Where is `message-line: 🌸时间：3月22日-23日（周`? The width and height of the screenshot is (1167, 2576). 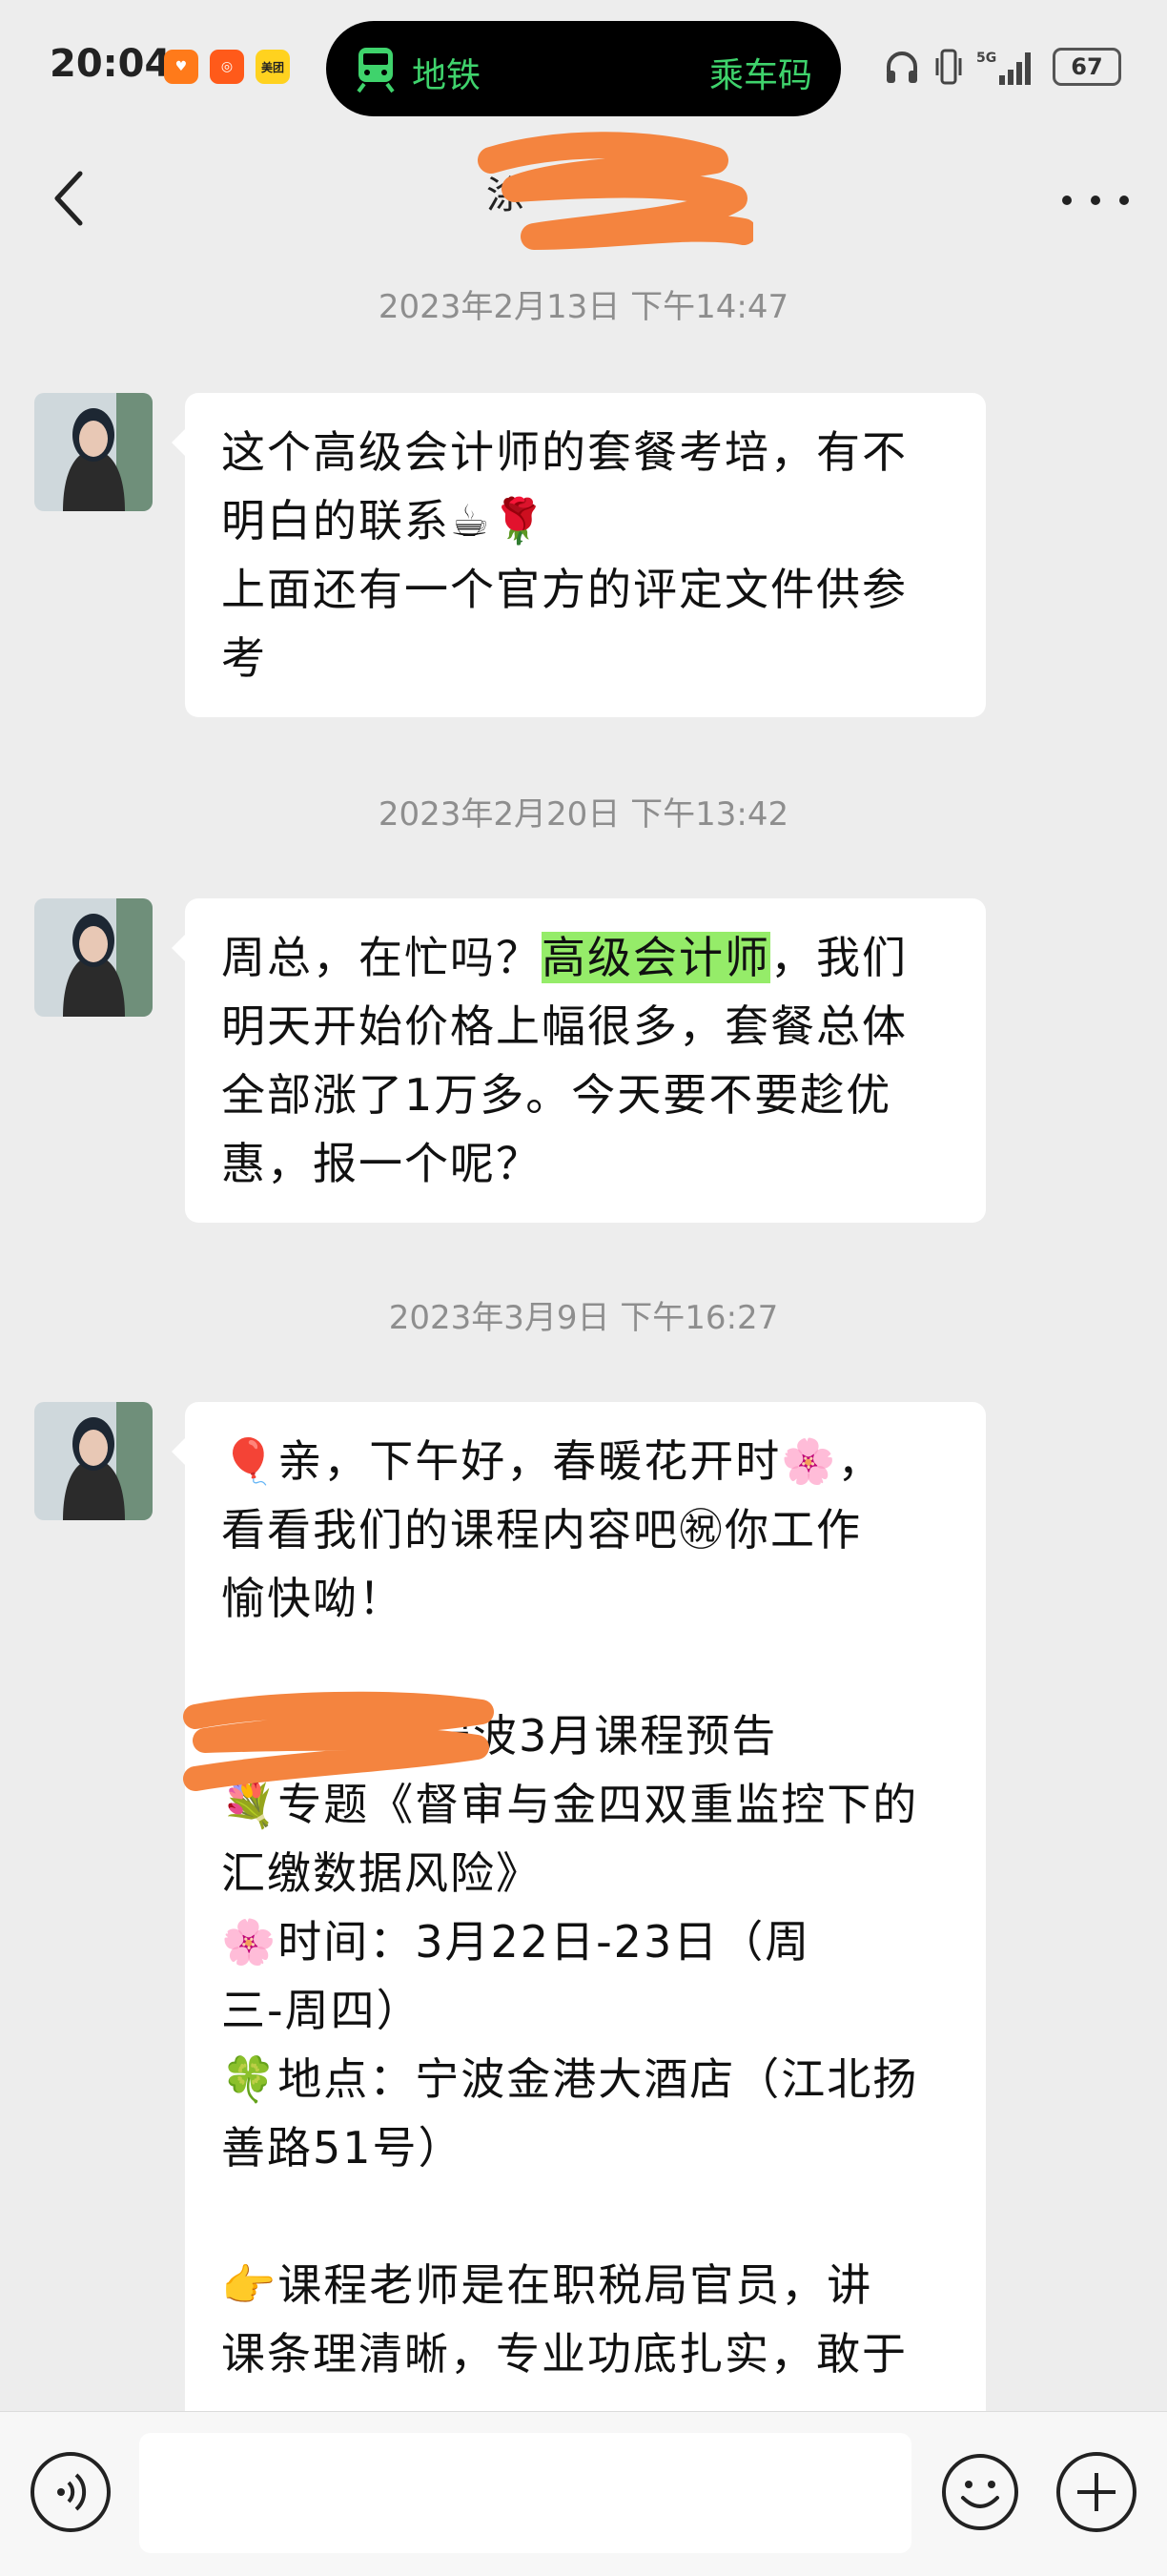
message-line: 🌸时间：3月22日-23日（周 is located at coordinates (516, 1942).